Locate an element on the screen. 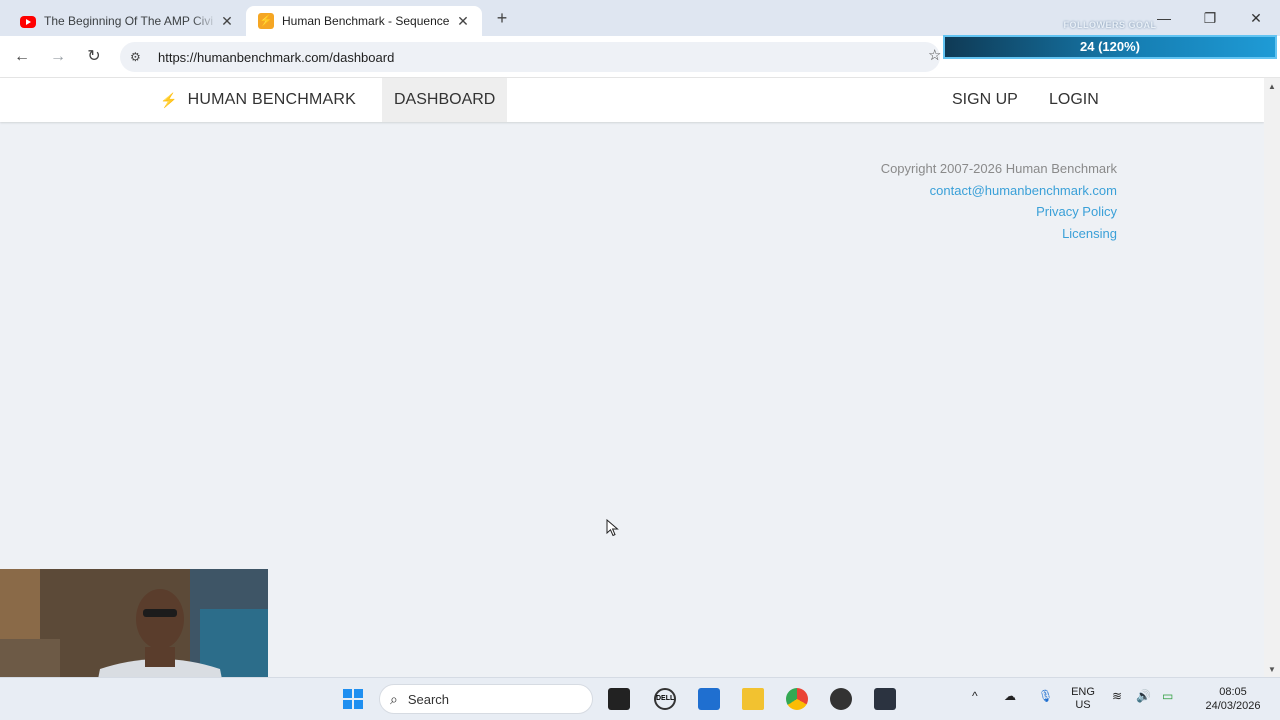  microphone-icon: 🎙 is located at coordinates (1045, 696).